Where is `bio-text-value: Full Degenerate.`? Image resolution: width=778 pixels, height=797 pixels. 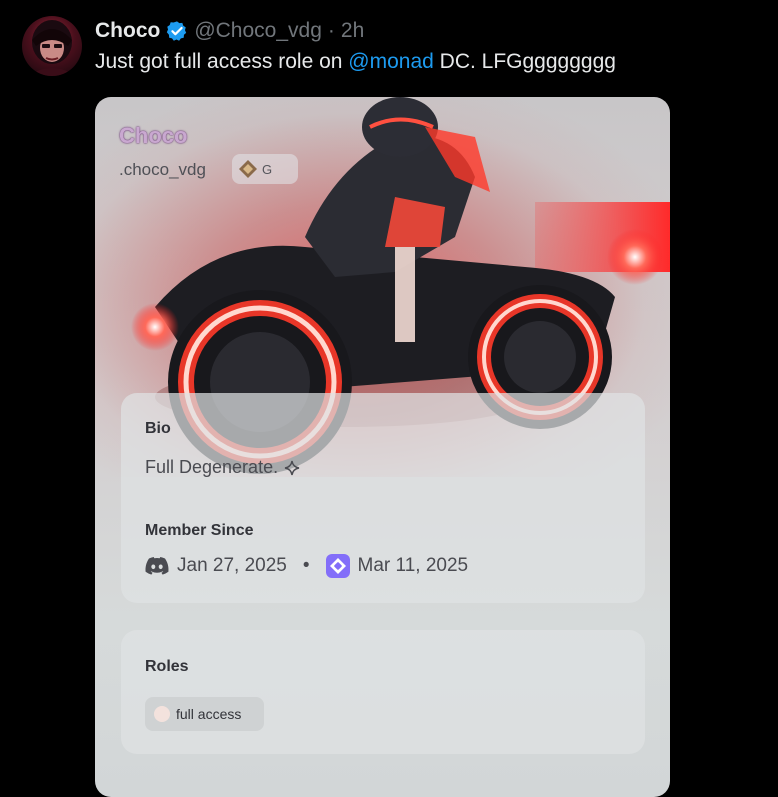
bio-text-value: Full Degenerate. is located at coordinates (212, 467).